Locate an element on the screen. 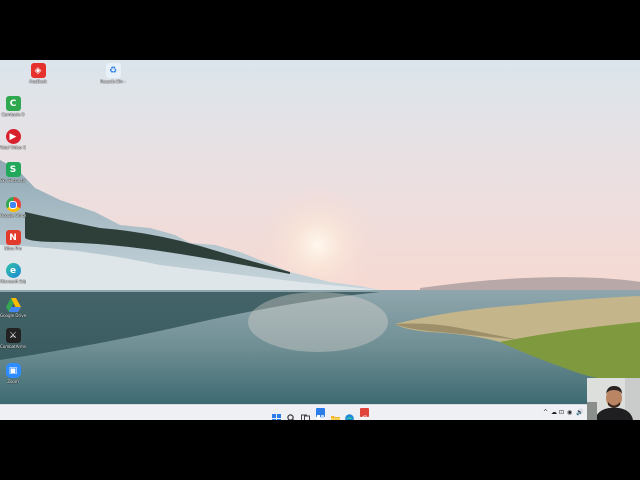  edge-icon is located at coordinates (349, 414).